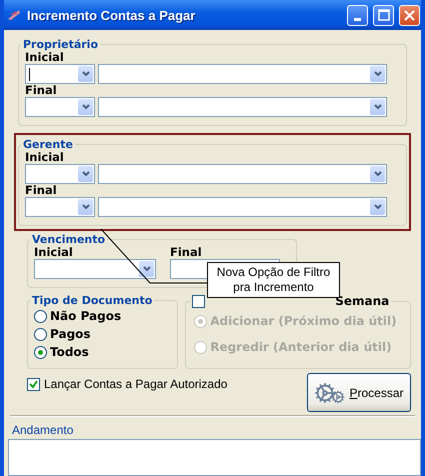 The width and height of the screenshot is (425, 476). Describe the element at coordinates (68, 239) in the screenshot. I see `group-title: Vencimento` at that location.